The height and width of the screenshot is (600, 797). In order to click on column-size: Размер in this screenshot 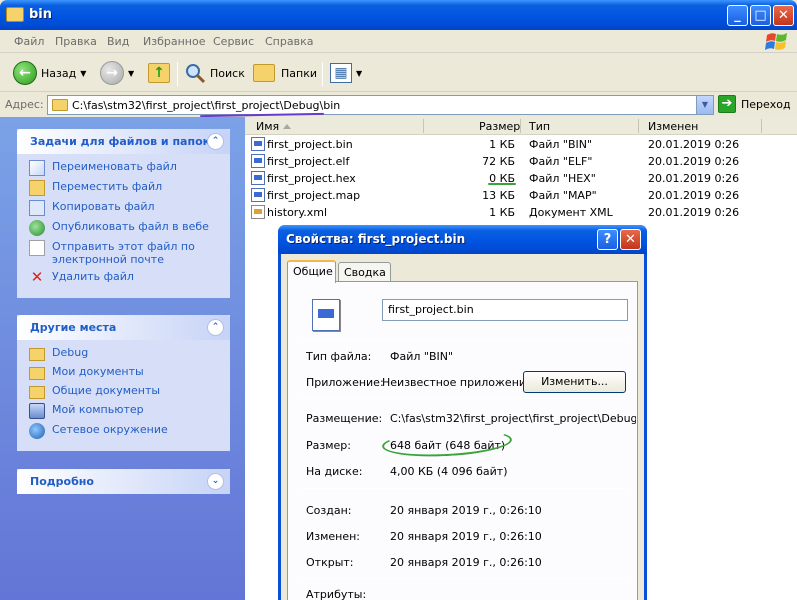, I will do `click(499, 126)`.